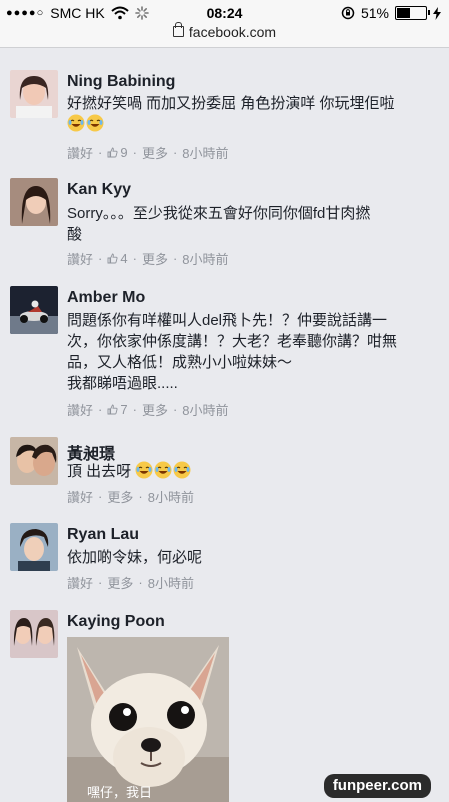 The image size is (449, 802). I want to click on comment-actions: 讚好 · 7 · 更多 · 8小時前, so click(148, 409).